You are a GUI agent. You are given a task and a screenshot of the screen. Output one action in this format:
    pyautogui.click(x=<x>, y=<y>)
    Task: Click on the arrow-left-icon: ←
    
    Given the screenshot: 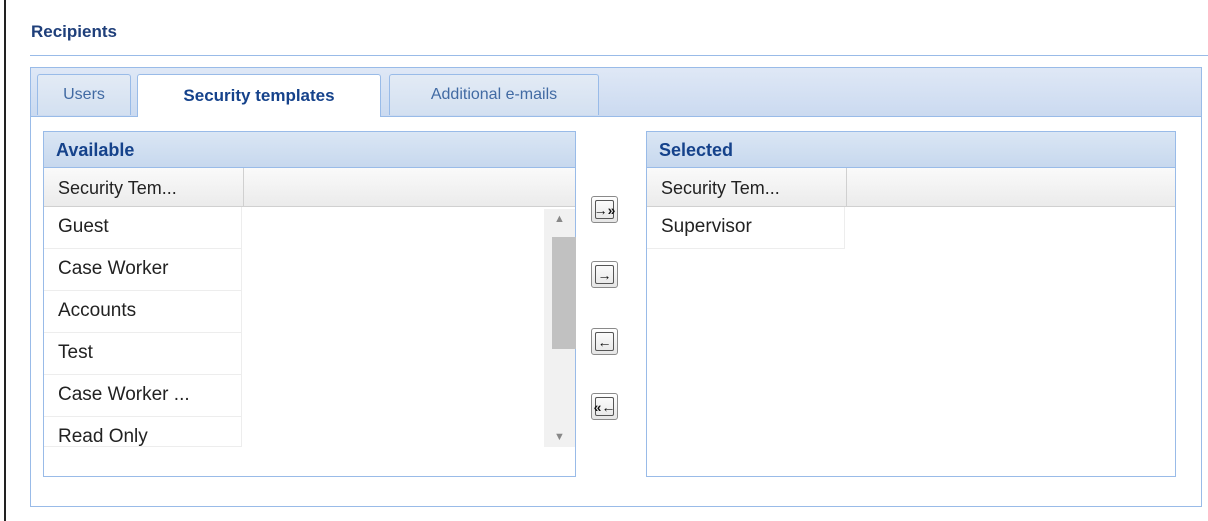 What is the action you would take?
    pyautogui.click(x=604, y=341)
    